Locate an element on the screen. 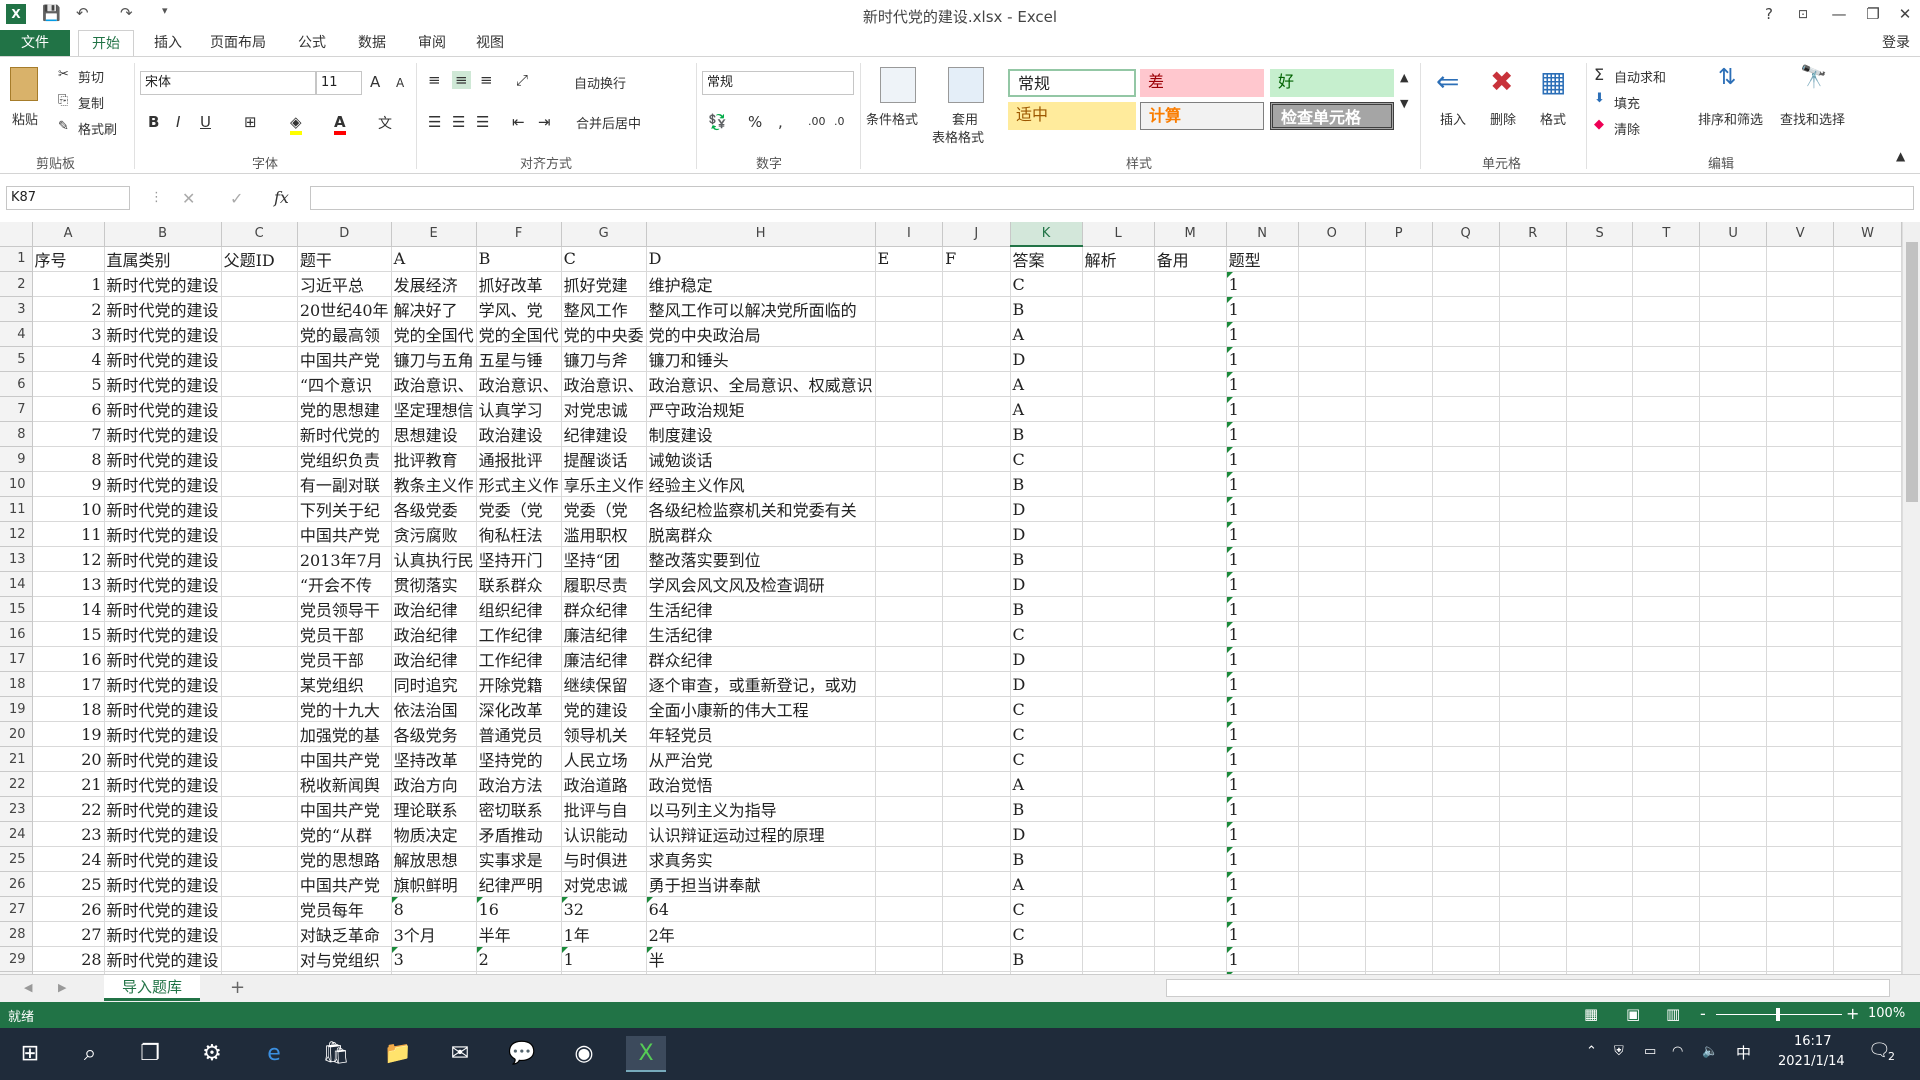 Image resolution: width=1920 pixels, height=1080 pixels. cell-h: 半 is located at coordinates (761, 959).